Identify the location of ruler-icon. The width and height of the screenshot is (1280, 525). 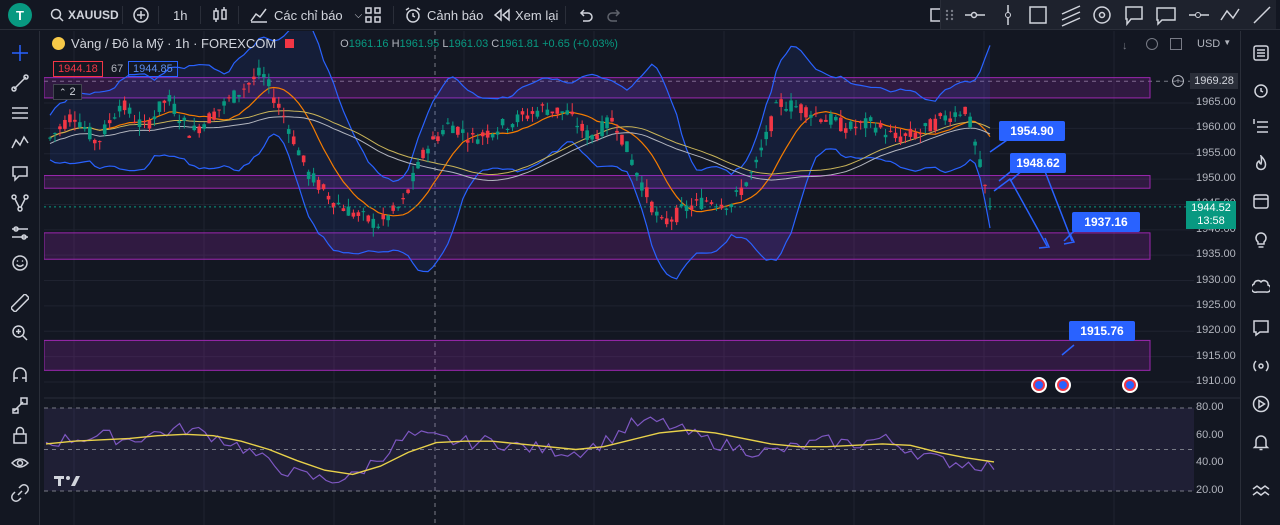
(20, 303).